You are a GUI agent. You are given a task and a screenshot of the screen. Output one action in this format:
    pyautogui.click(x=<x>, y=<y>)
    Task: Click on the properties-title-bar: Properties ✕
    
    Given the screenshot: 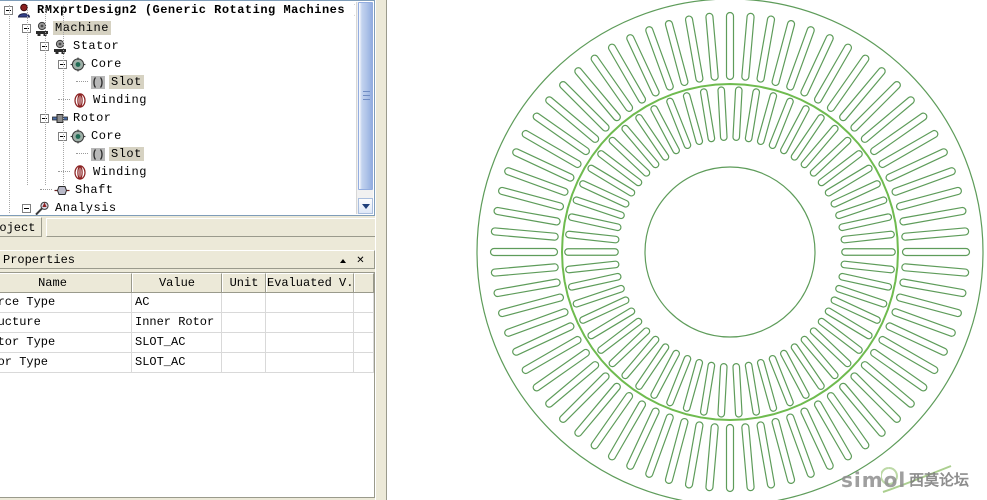 What is the action you would take?
    pyautogui.click(x=187, y=259)
    